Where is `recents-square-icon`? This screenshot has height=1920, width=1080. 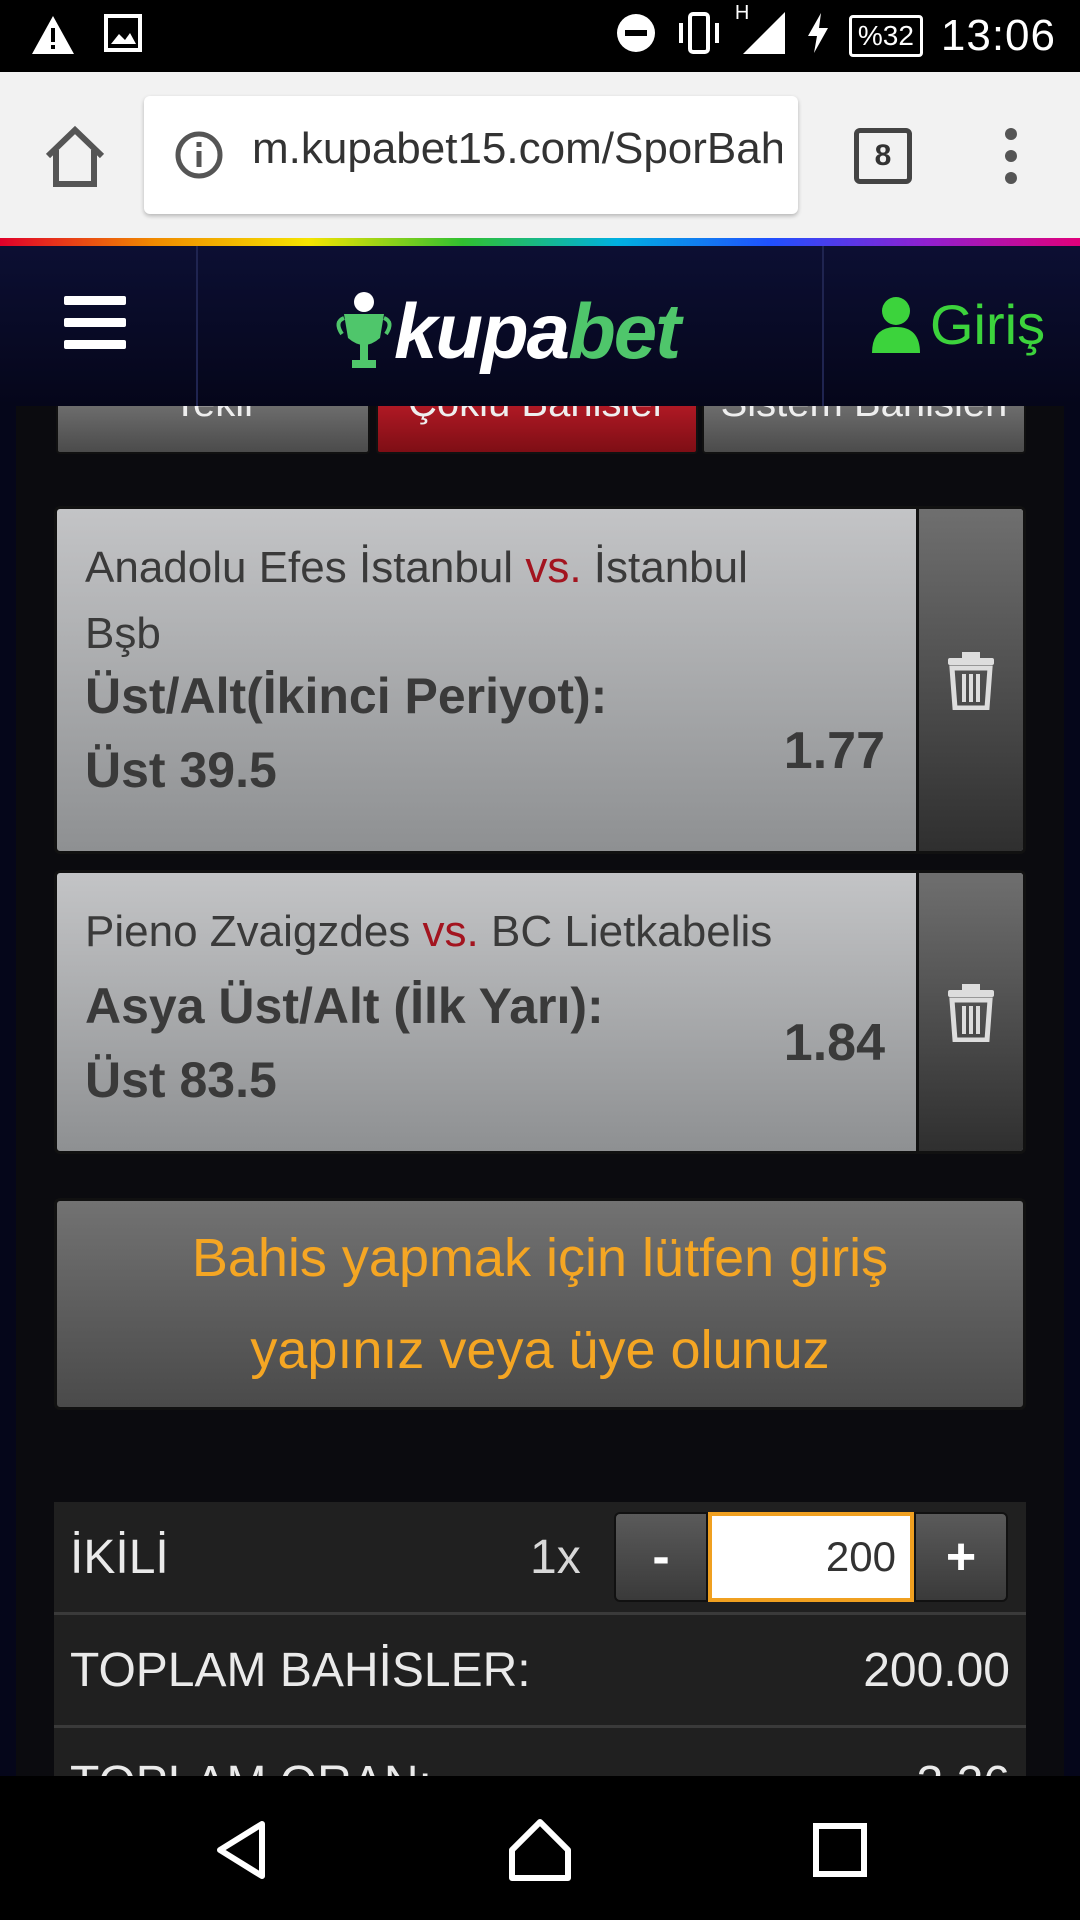 recents-square-icon is located at coordinates (840, 1850).